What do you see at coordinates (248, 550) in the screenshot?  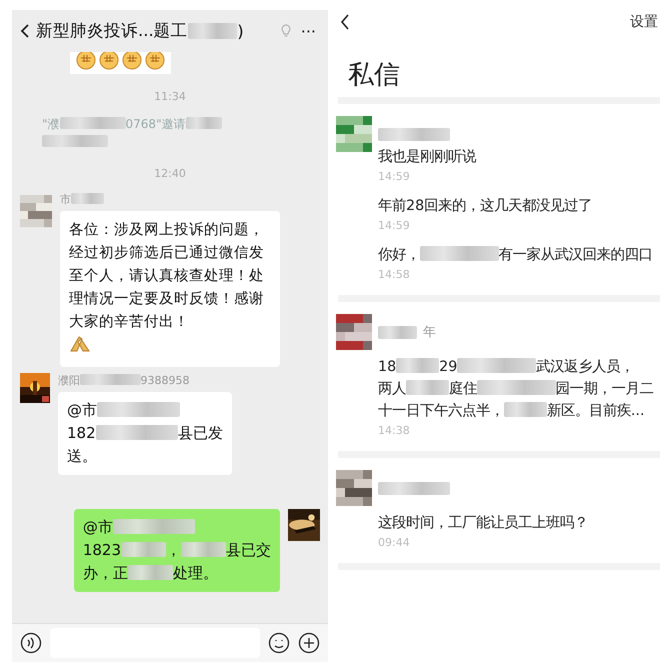 I see `message-text: 县已交` at bounding box center [248, 550].